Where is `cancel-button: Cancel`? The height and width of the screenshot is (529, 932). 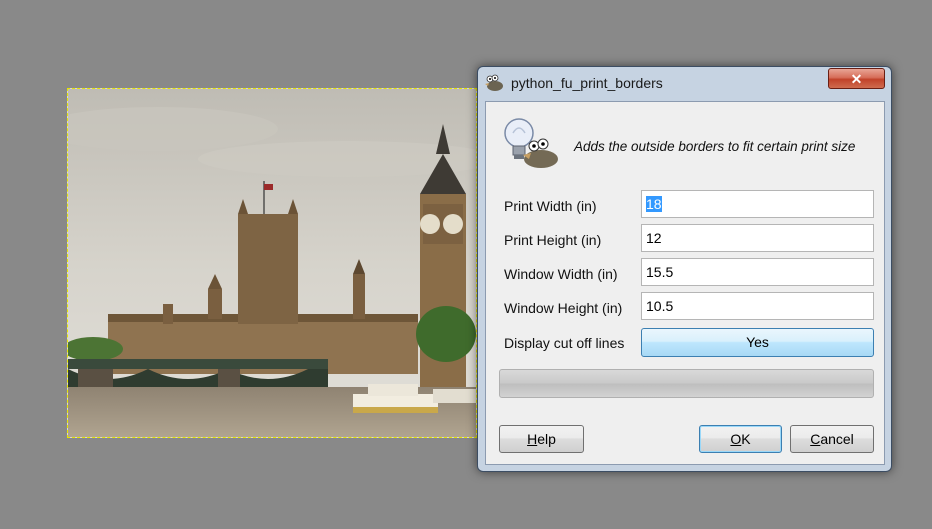 cancel-button: Cancel is located at coordinates (832, 439).